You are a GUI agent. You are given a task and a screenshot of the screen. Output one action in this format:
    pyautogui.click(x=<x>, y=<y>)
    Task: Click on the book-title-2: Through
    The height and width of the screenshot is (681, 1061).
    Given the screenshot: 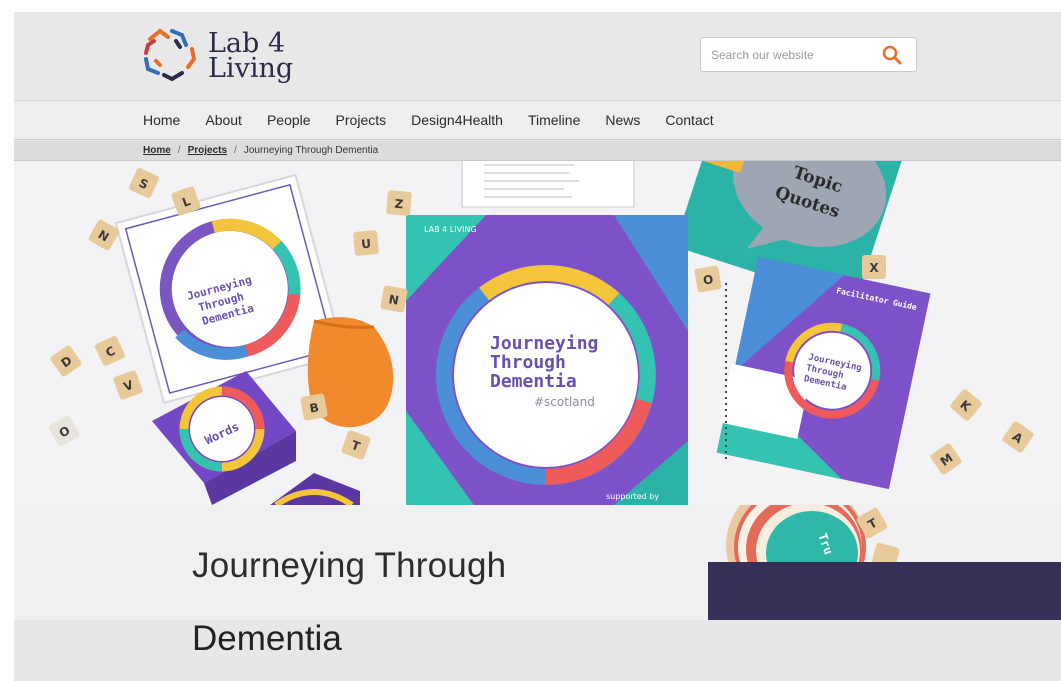 What is the action you would take?
    pyautogui.click(x=528, y=362)
    